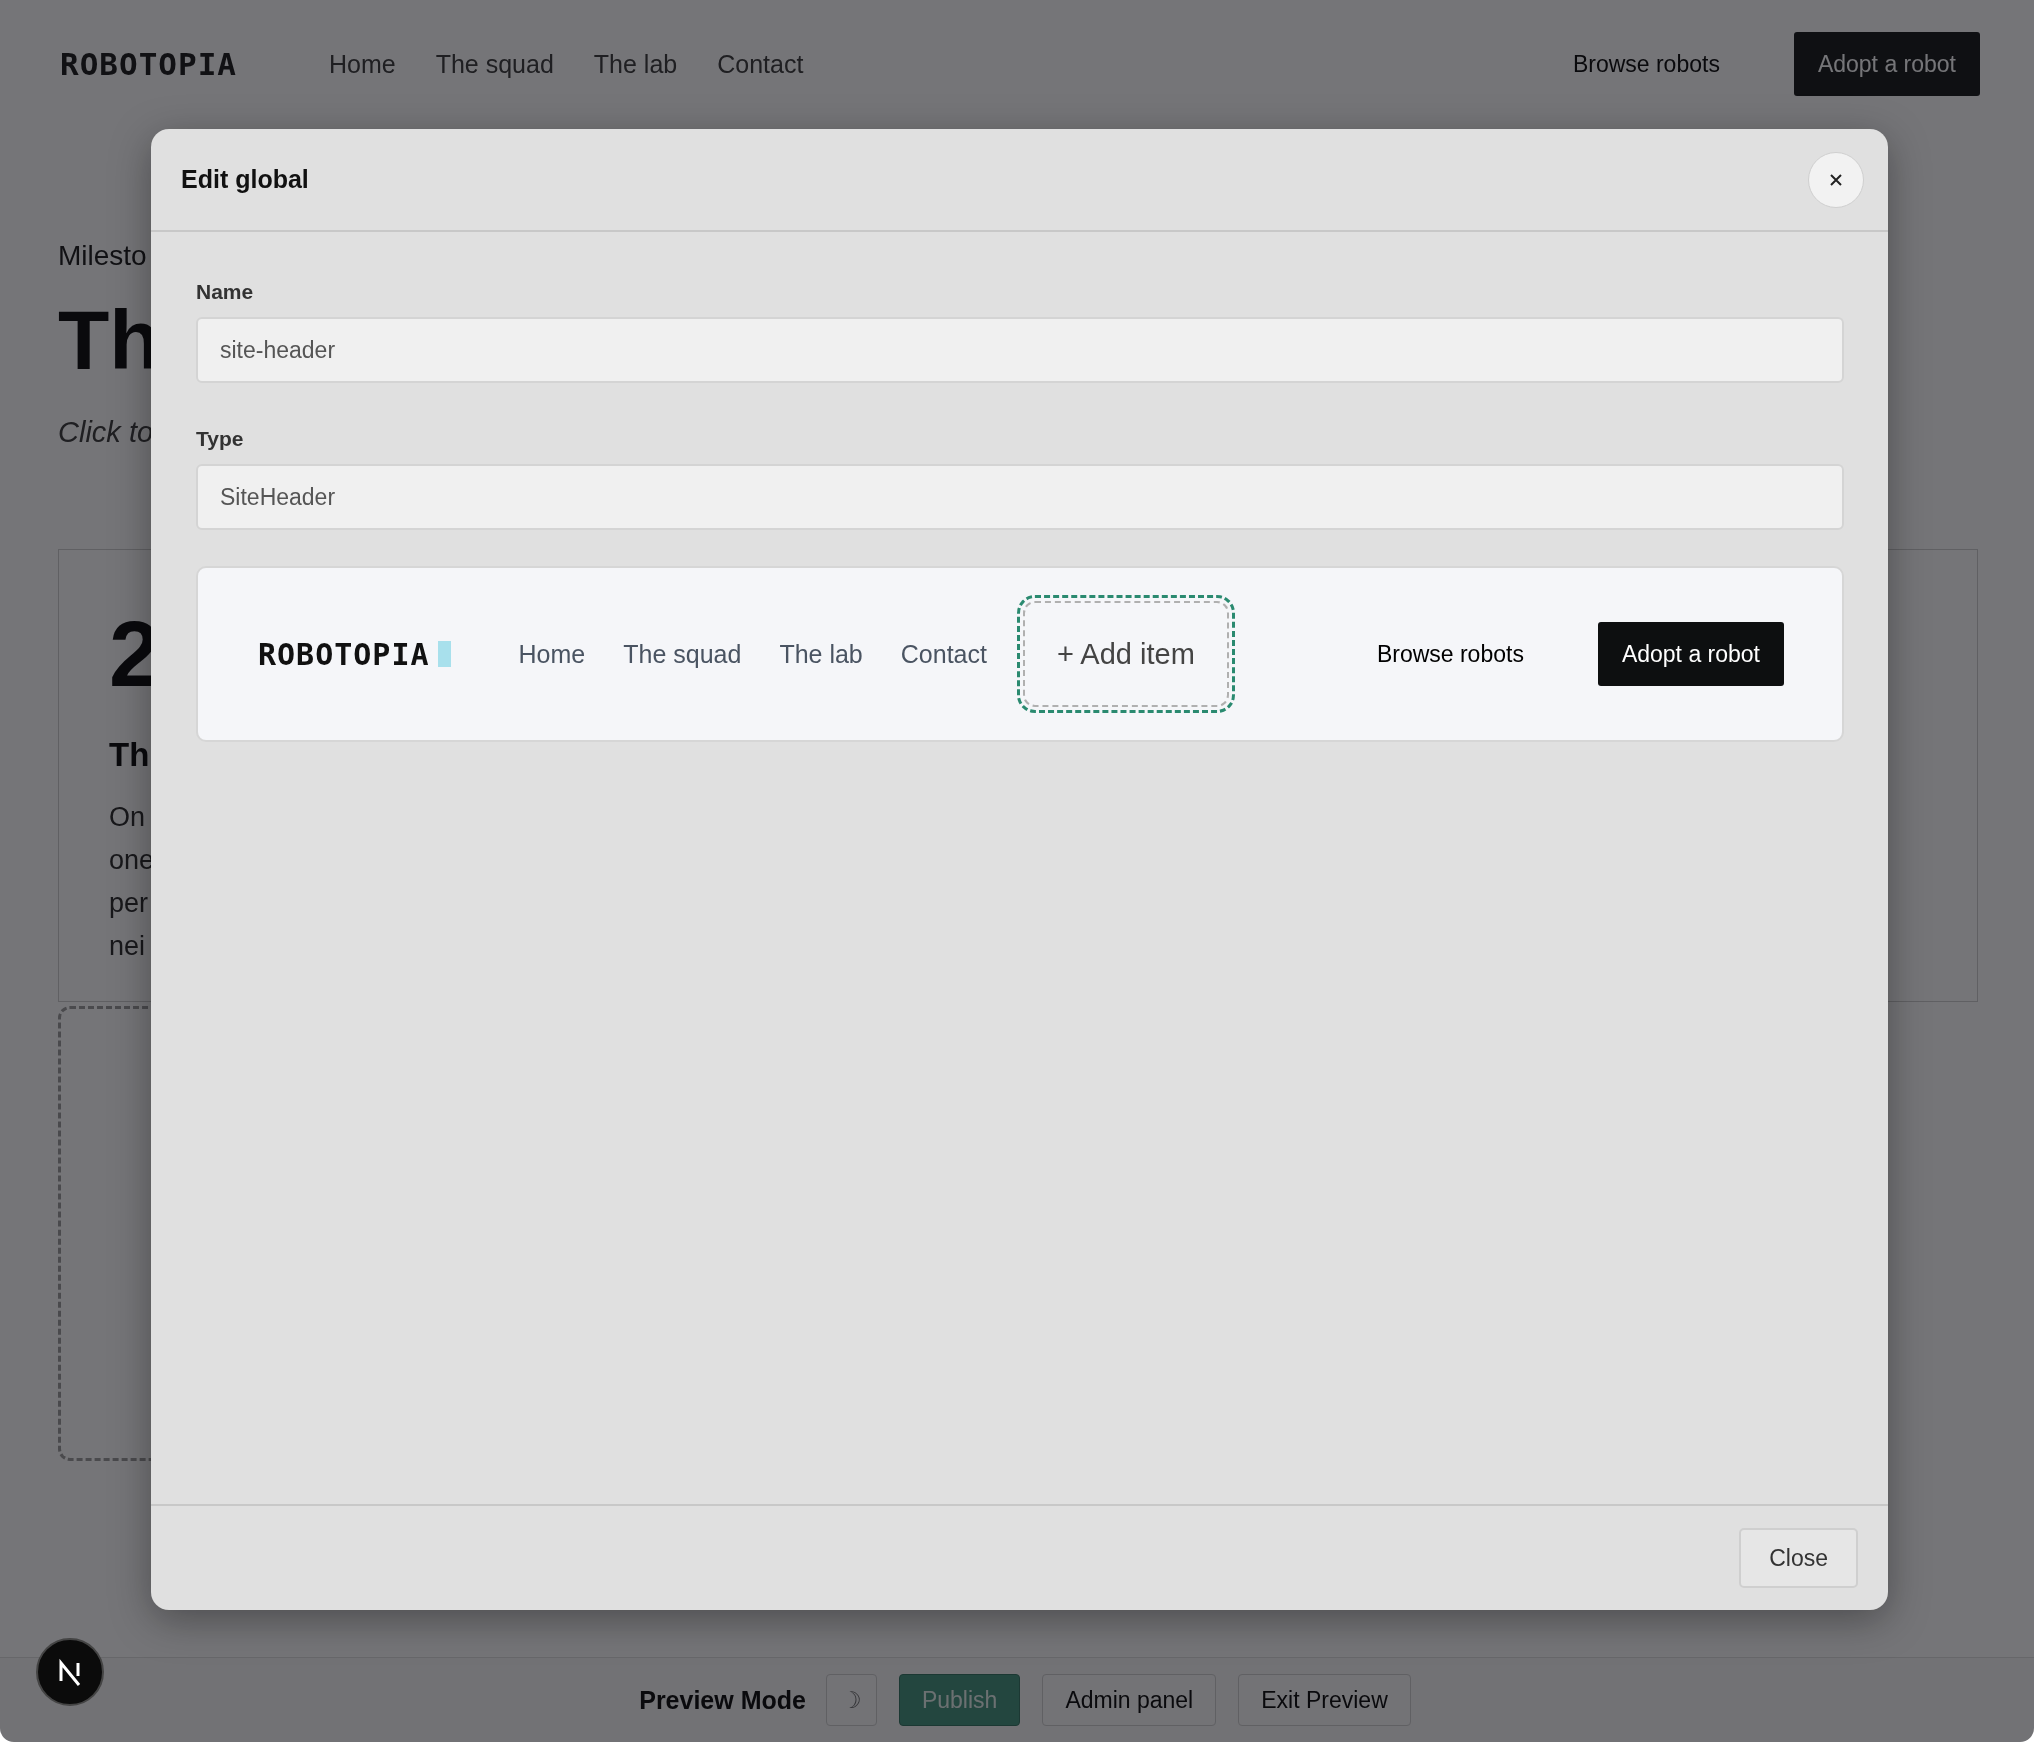 This screenshot has width=2034, height=1750. I want to click on dialog-title: Edit global, so click(245, 179).